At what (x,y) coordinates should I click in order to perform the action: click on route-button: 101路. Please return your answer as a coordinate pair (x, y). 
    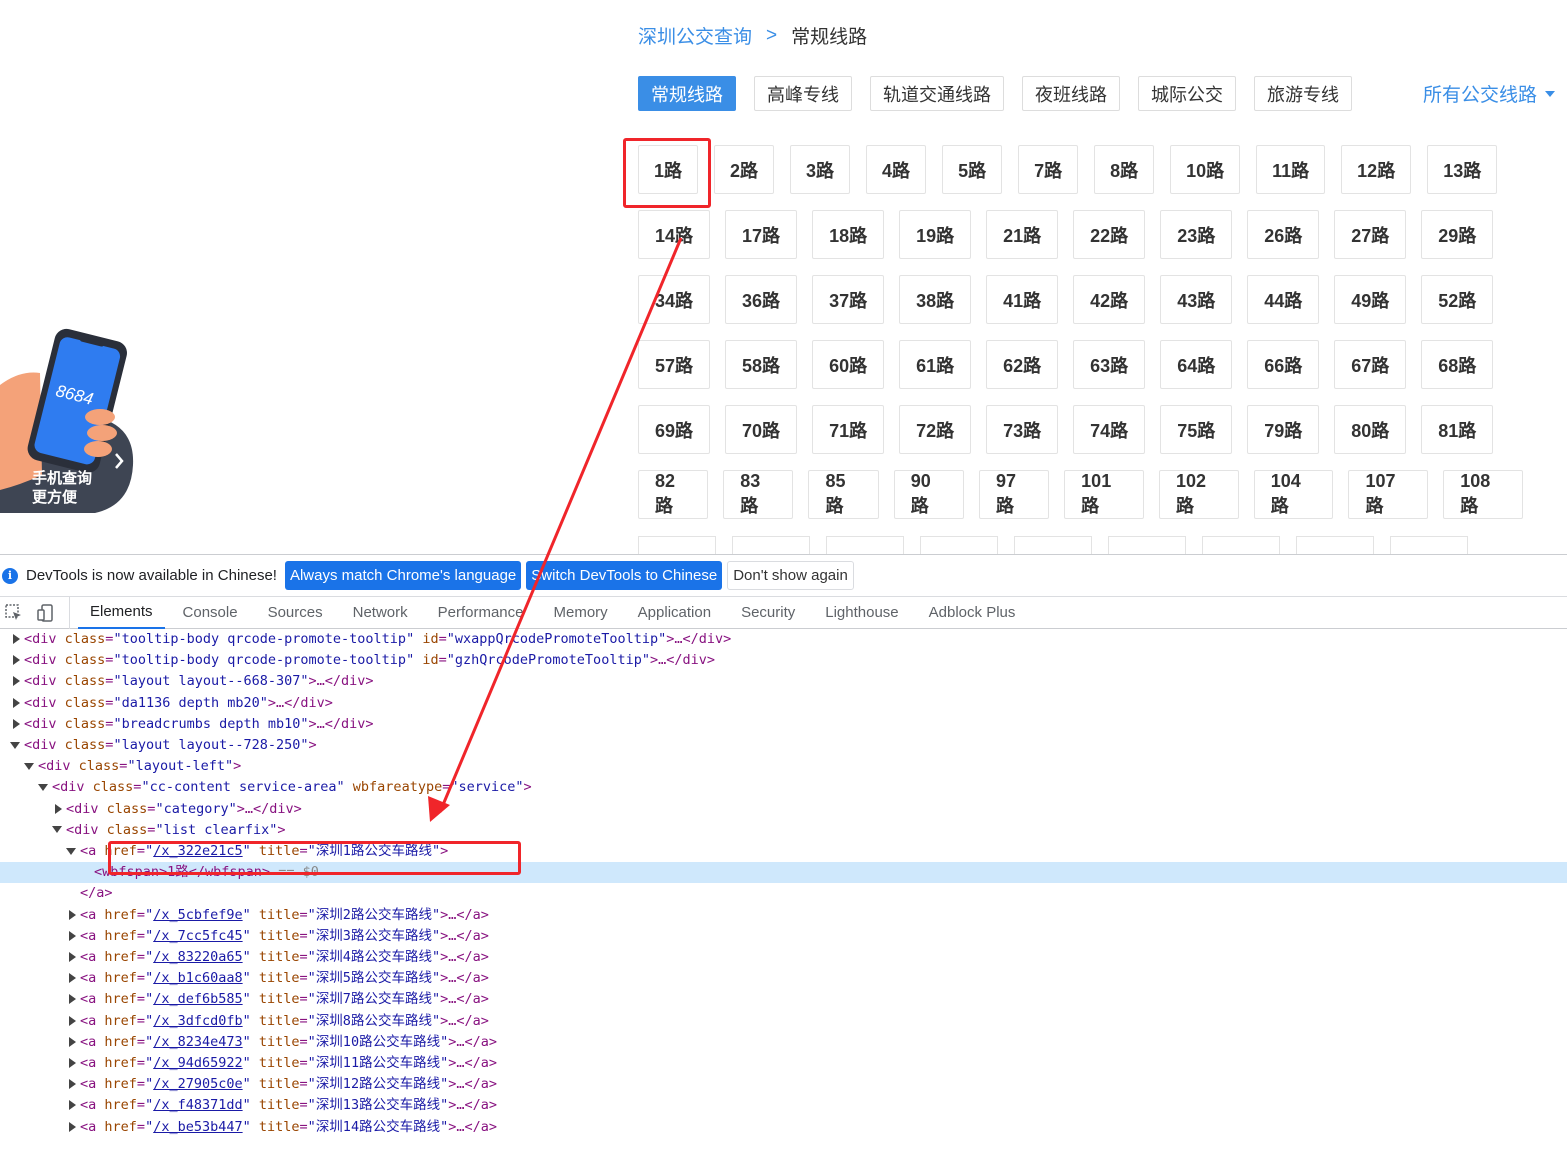
    Looking at the image, I should click on (1104, 494).